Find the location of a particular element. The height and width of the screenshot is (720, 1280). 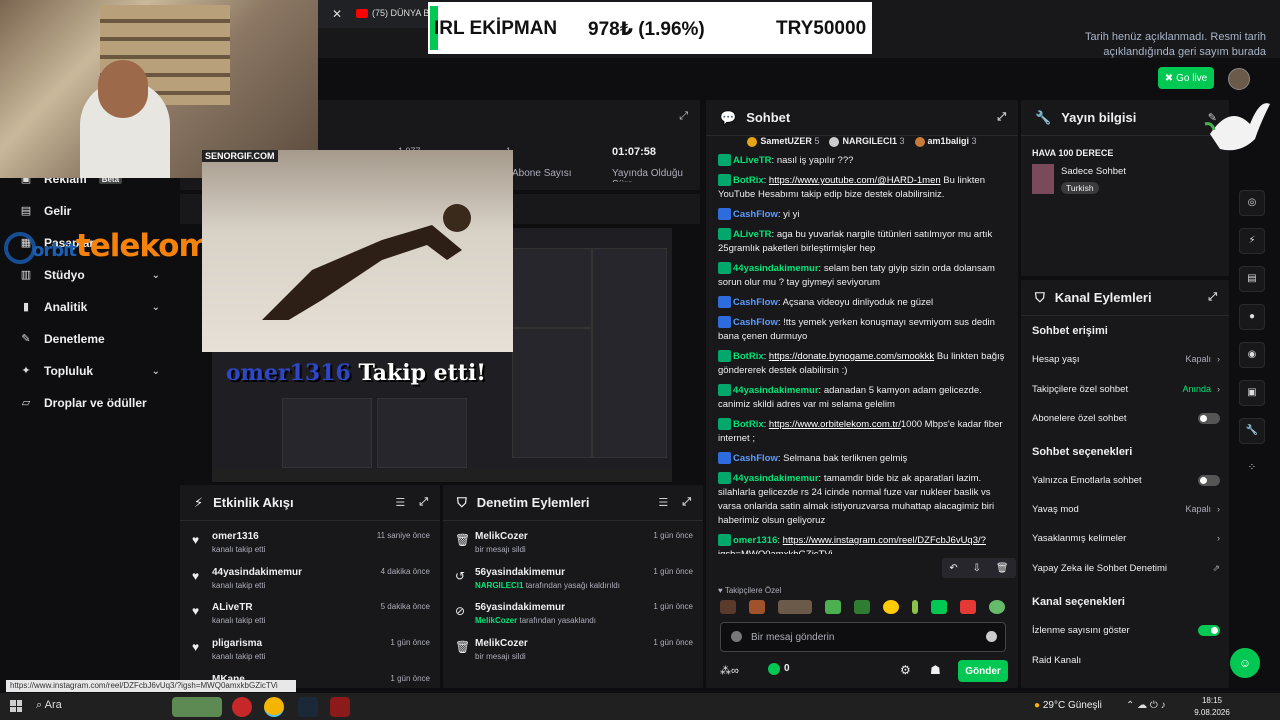

system-tray-icons: ⌃ ☁ ⏻ ♪ is located at coordinates (1146, 705).